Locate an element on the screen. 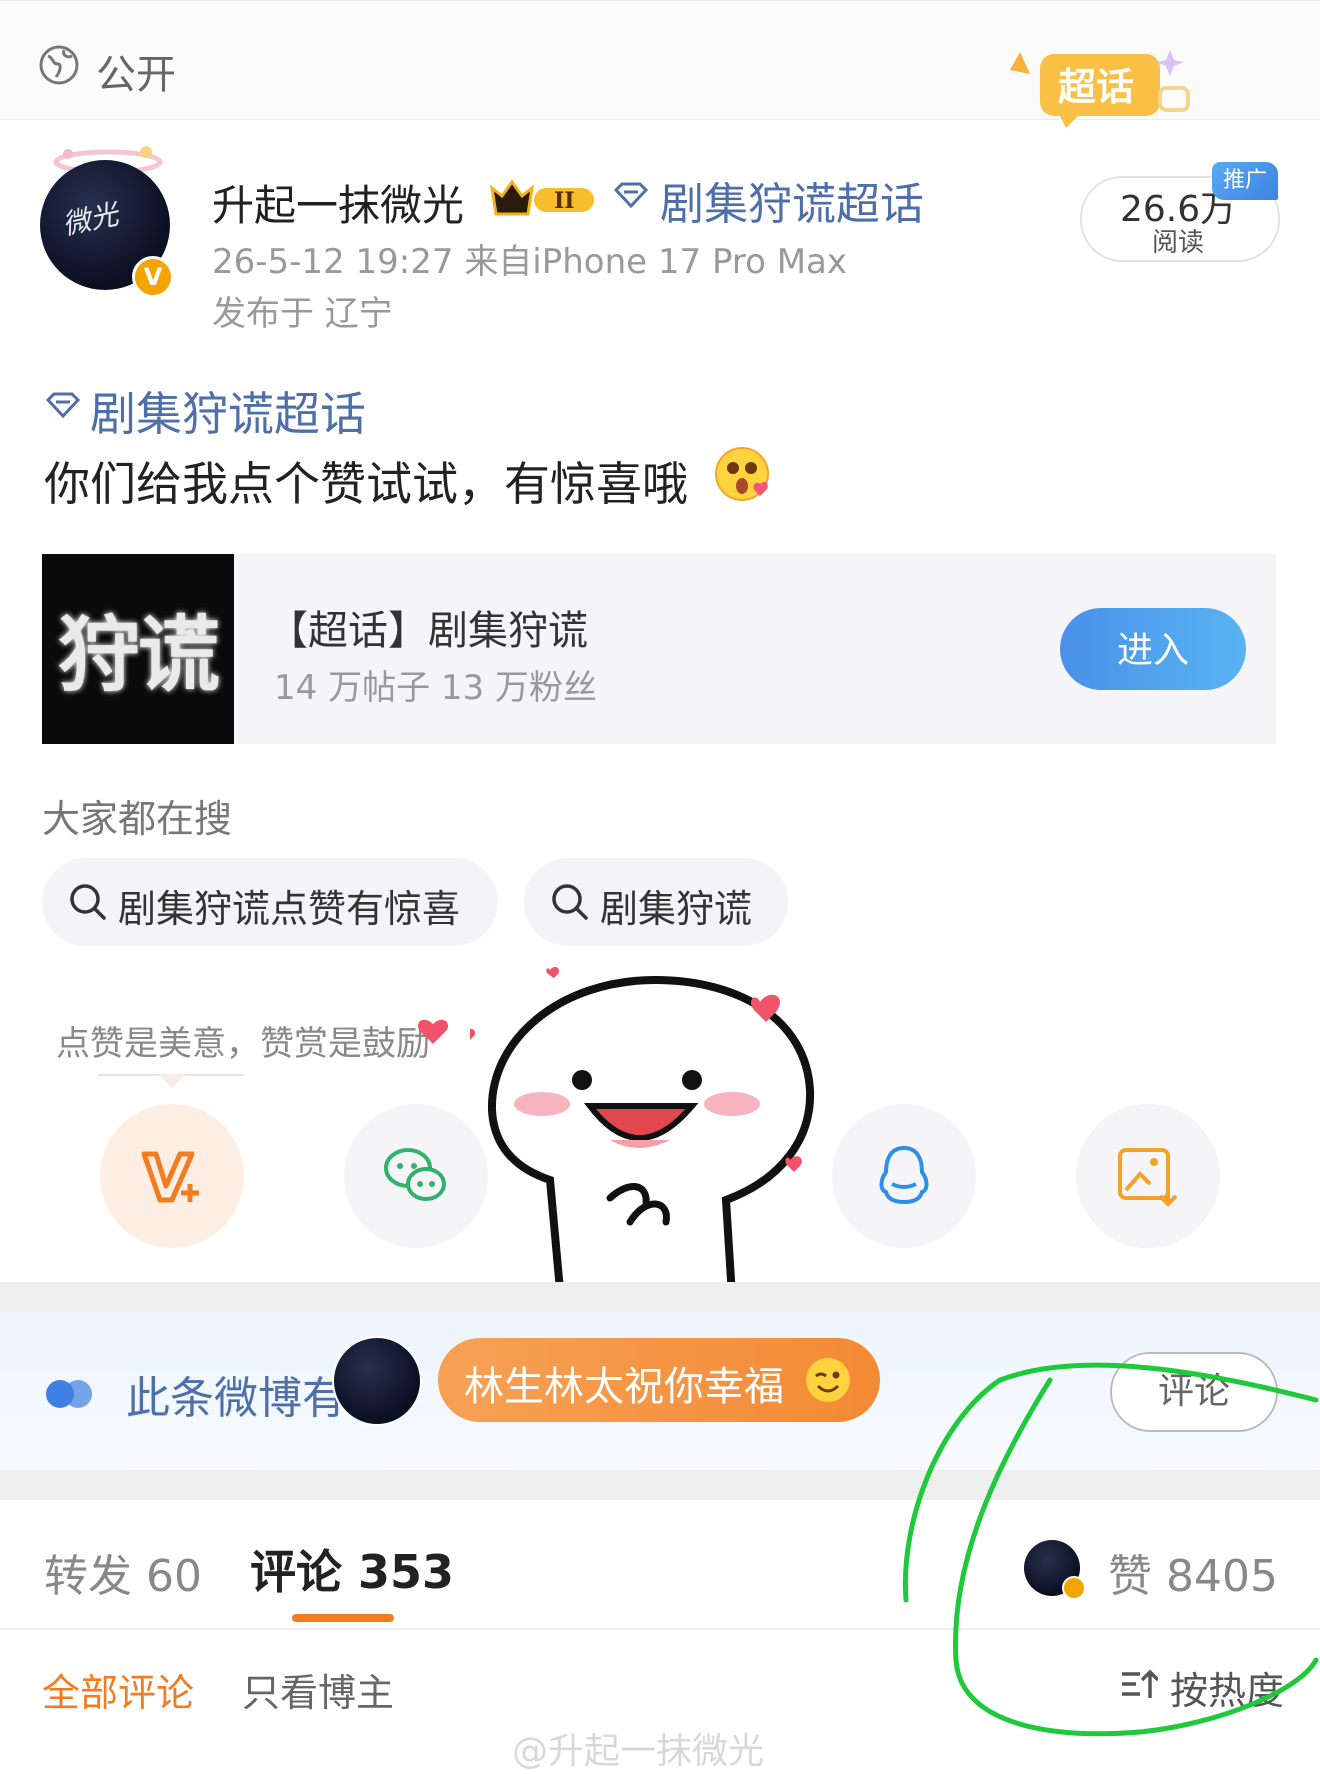 The image size is (1320, 1774). globe-icon is located at coordinates (59, 65).